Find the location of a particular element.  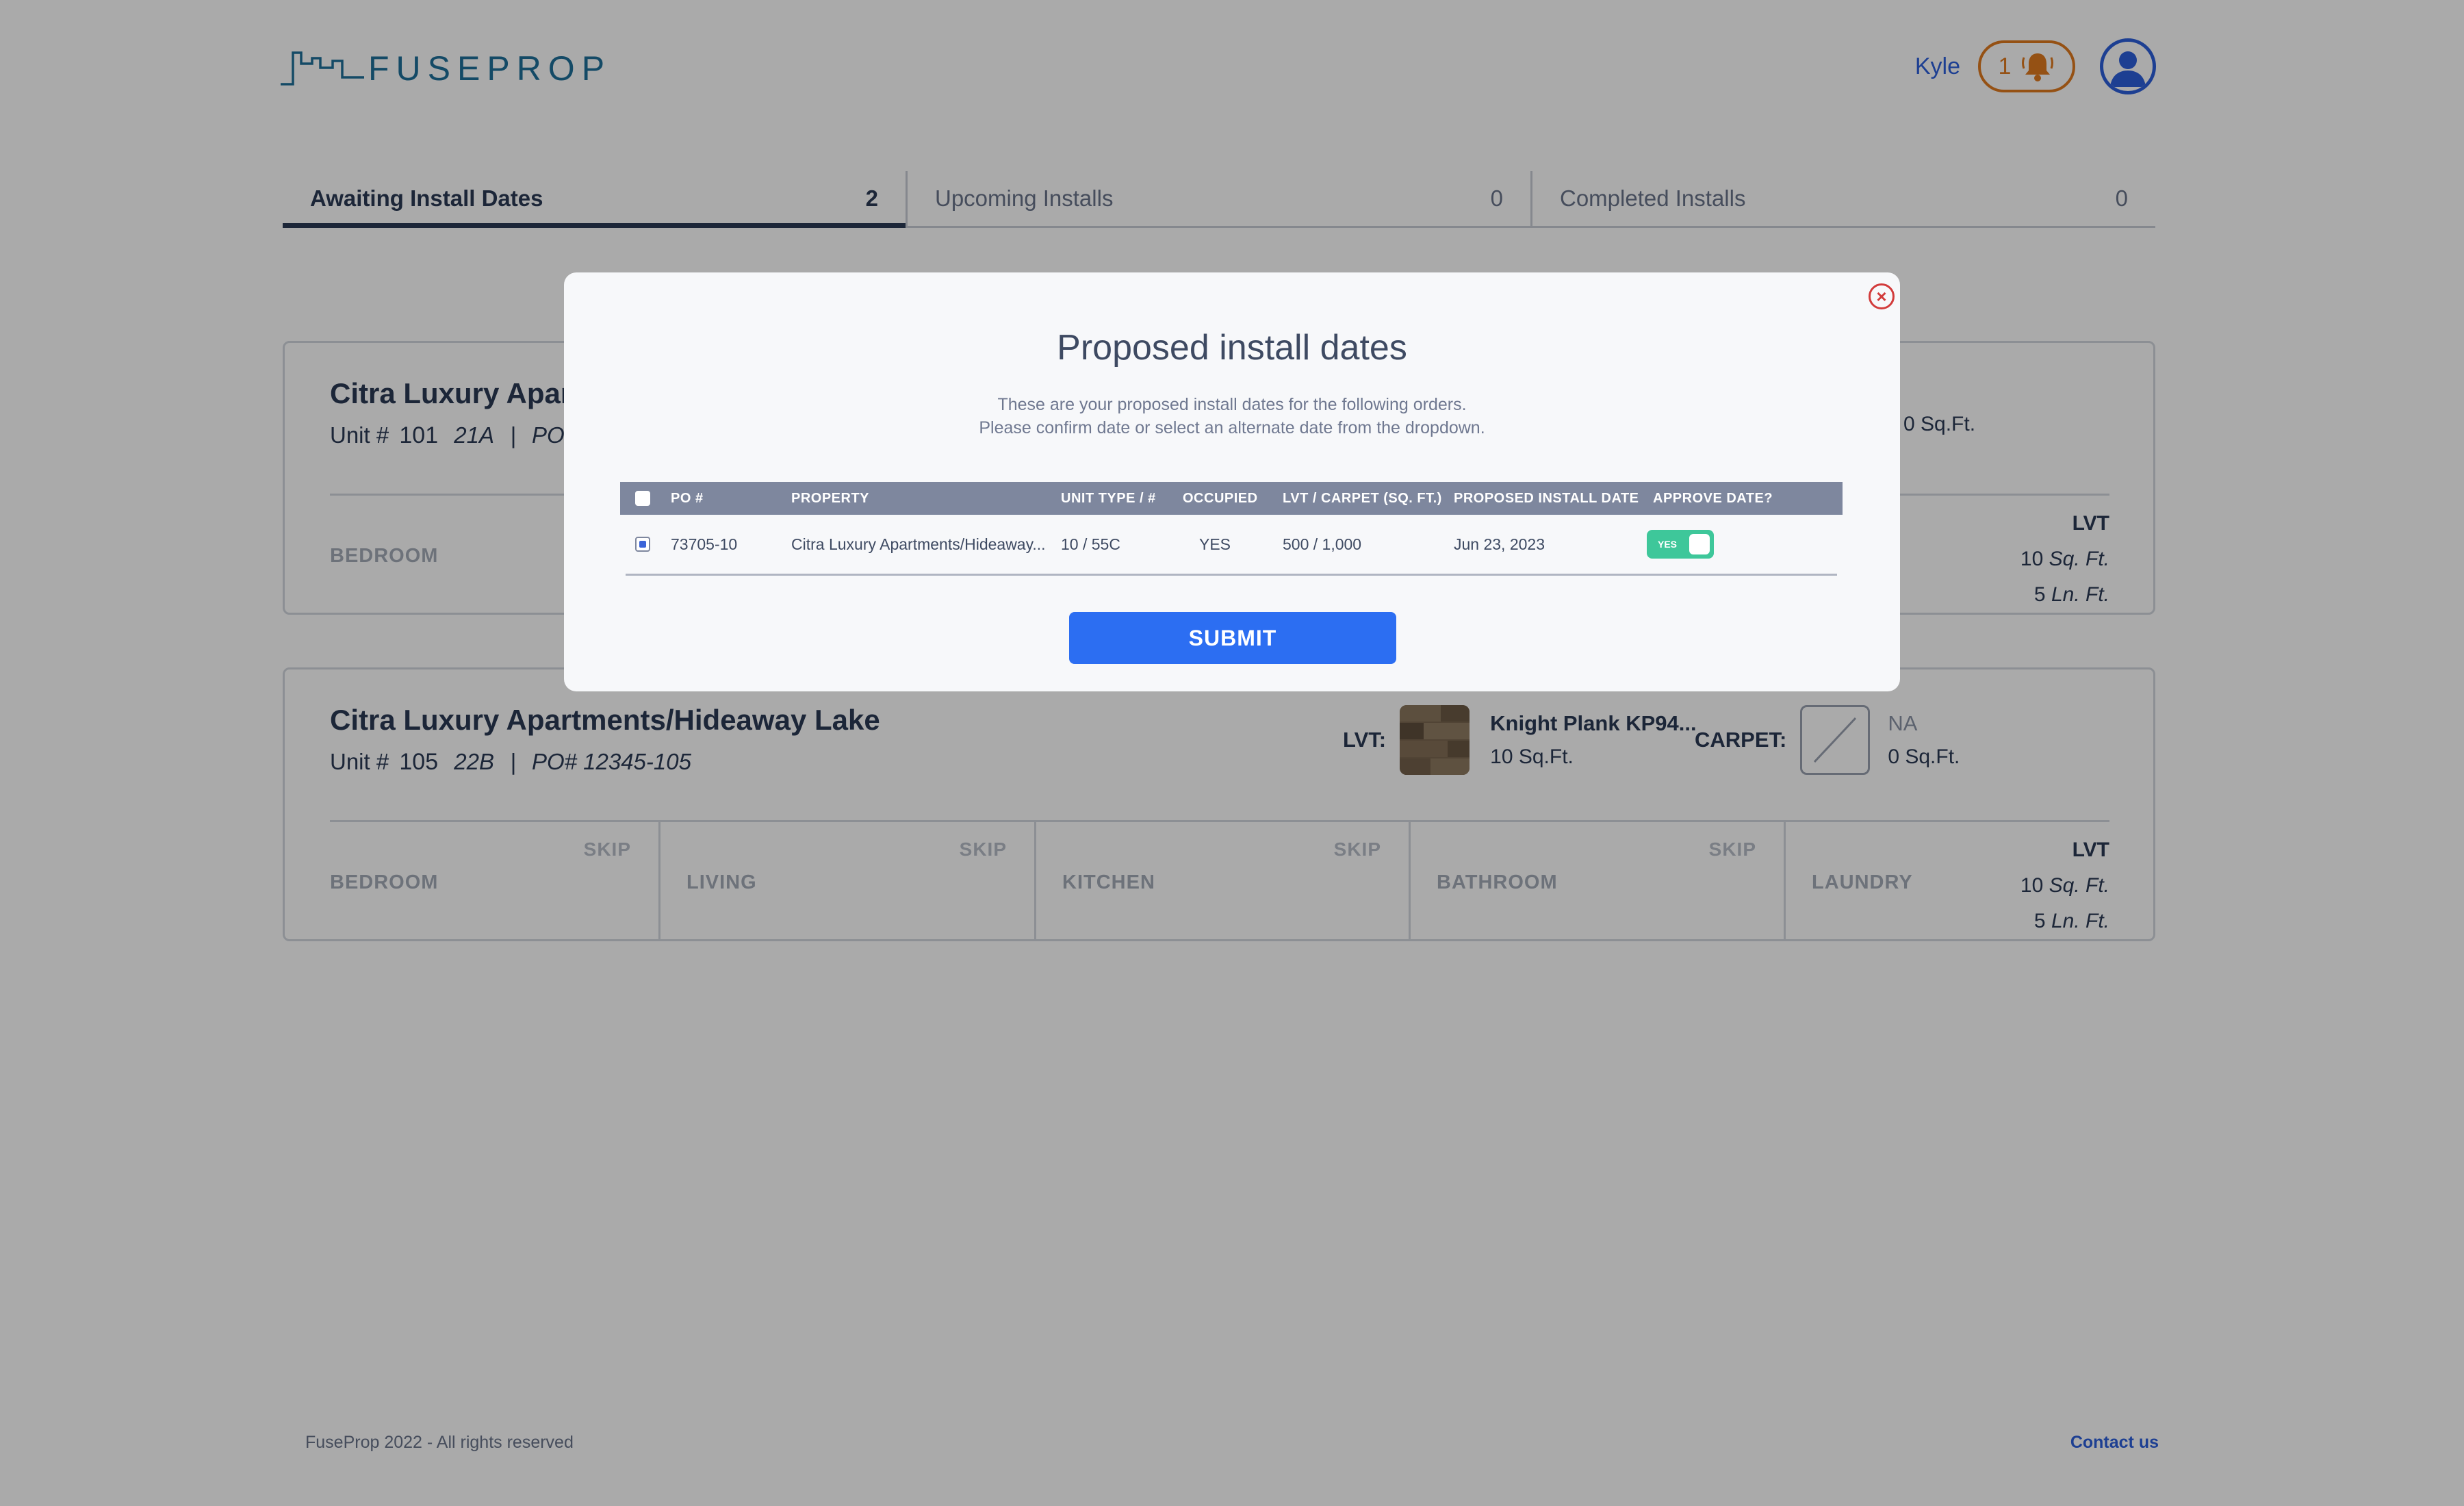

toggle-label: YES is located at coordinates (1668, 544).